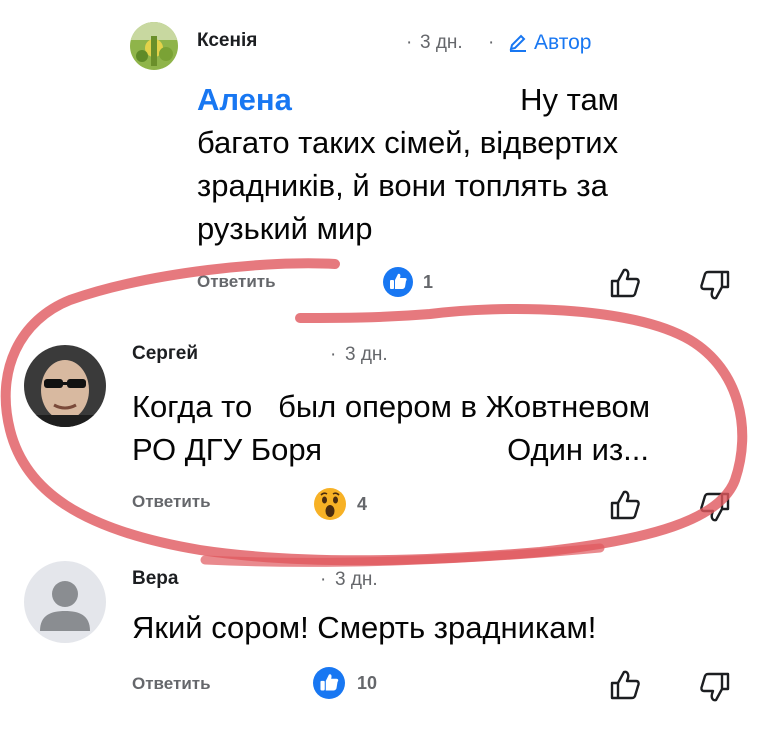 The image size is (768, 730). What do you see at coordinates (227, 41) in the screenshot?
I see `author-name: Ксенія` at bounding box center [227, 41].